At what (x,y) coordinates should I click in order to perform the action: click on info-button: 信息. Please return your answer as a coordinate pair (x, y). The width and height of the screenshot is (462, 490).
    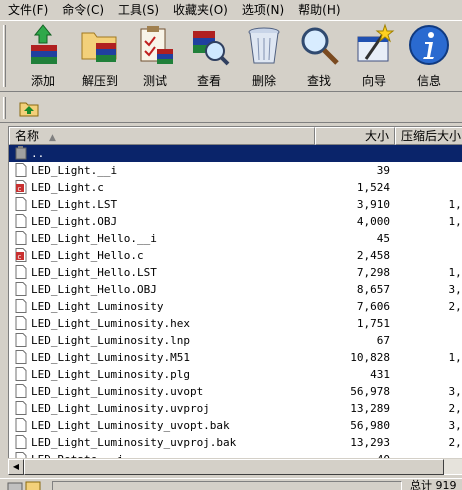
    Looking at the image, I should click on (429, 57).